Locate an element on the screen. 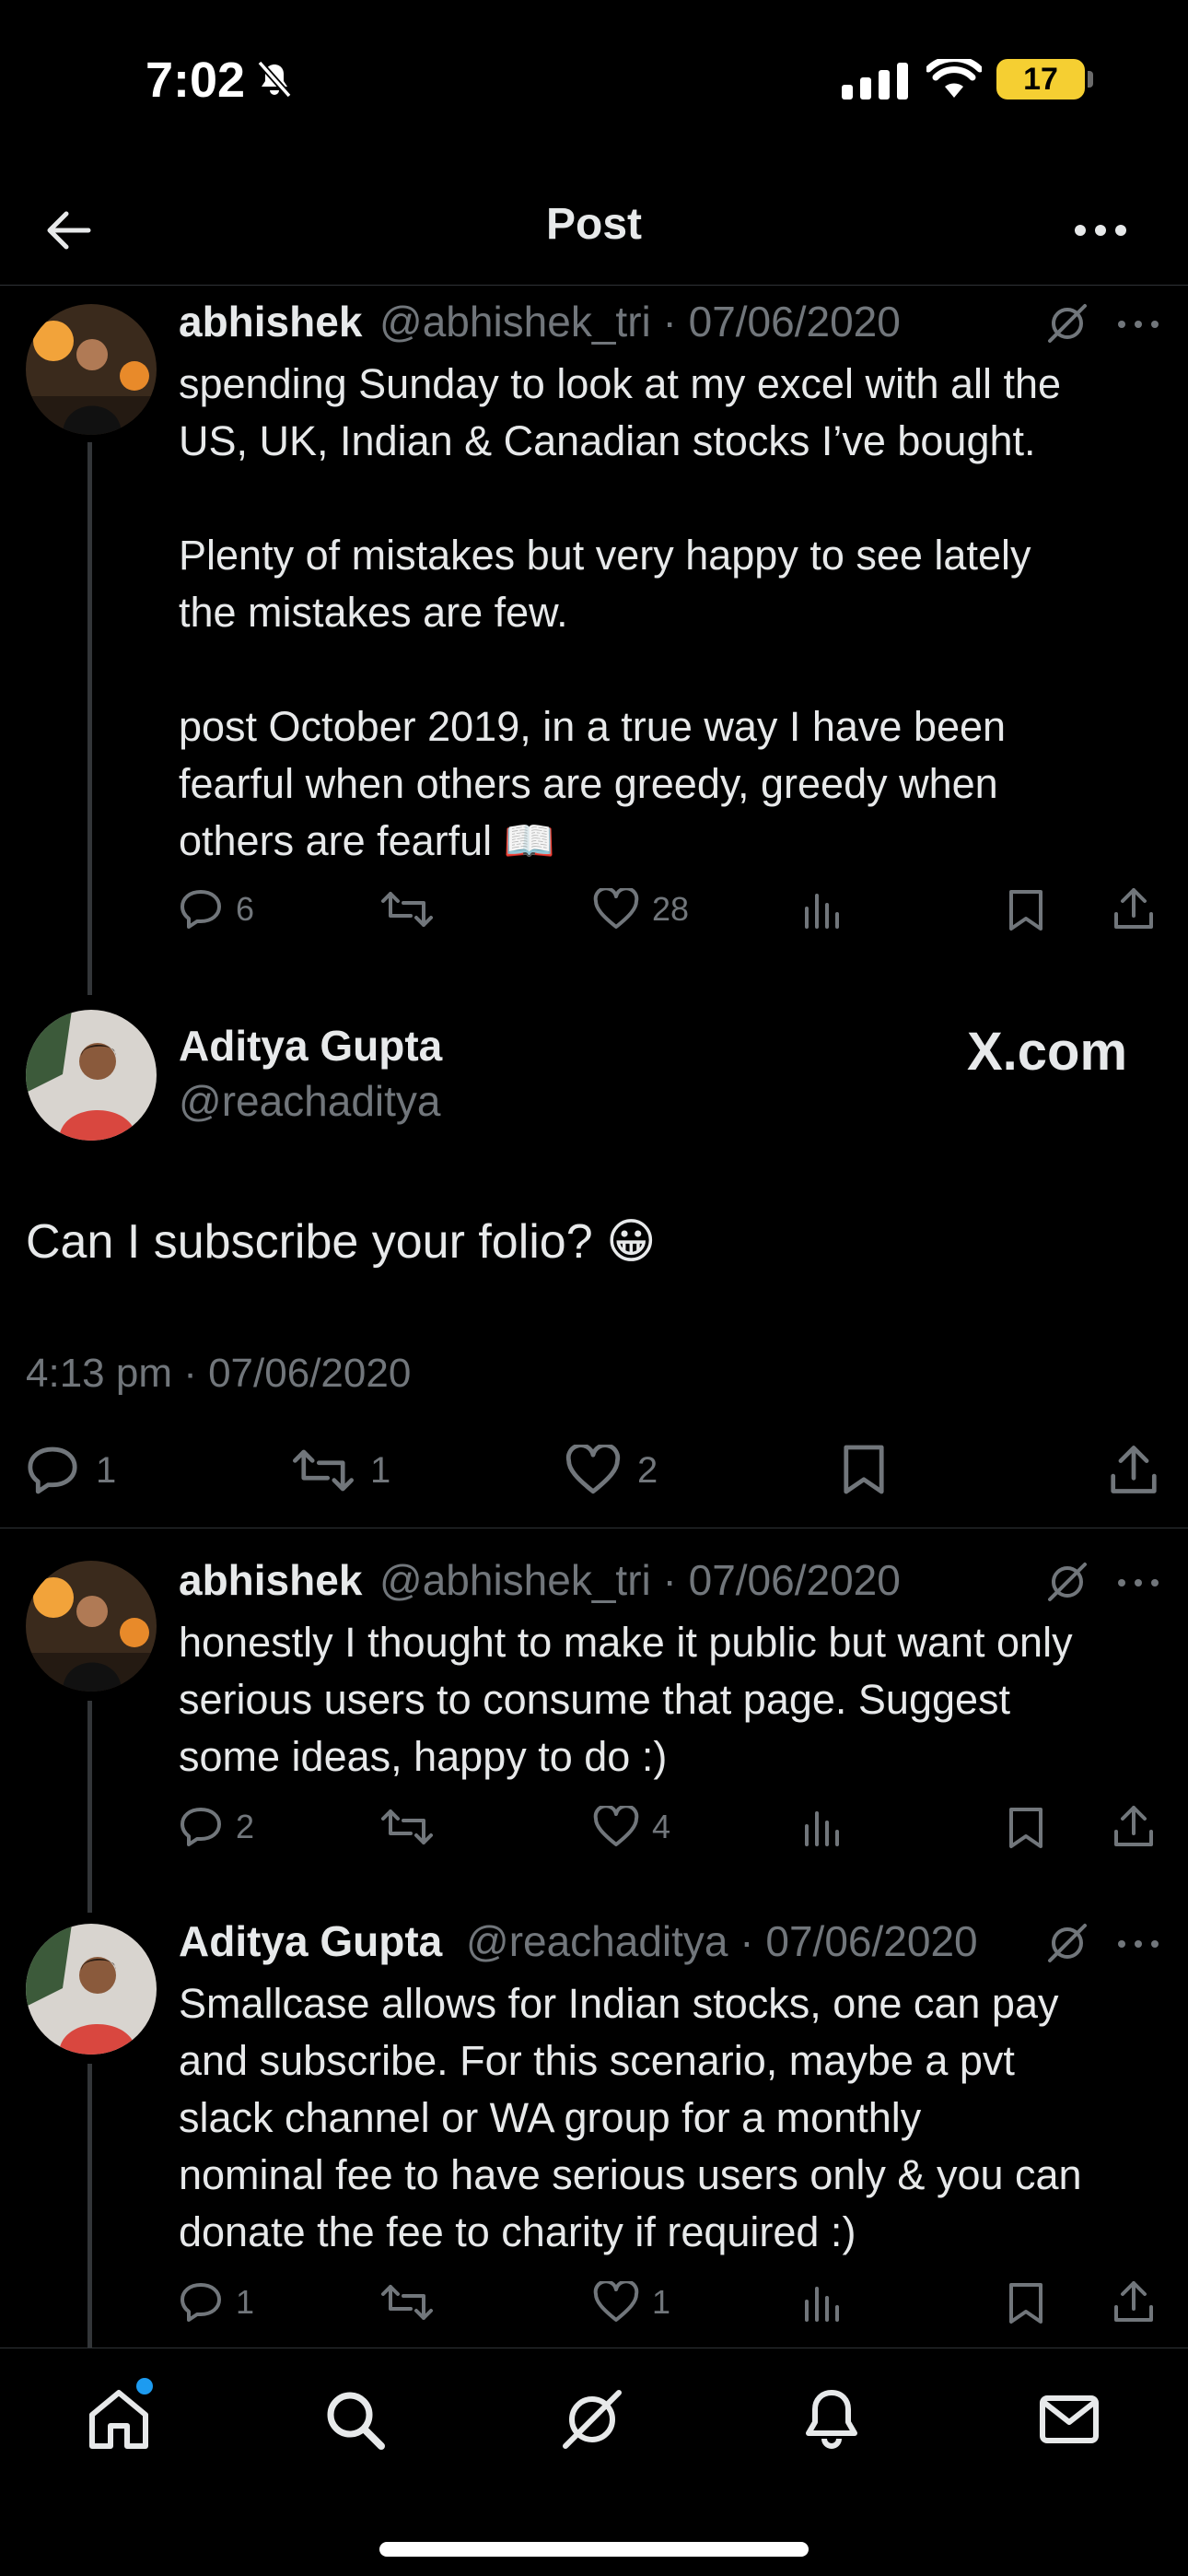  like-button: 1 is located at coordinates (631, 2302).